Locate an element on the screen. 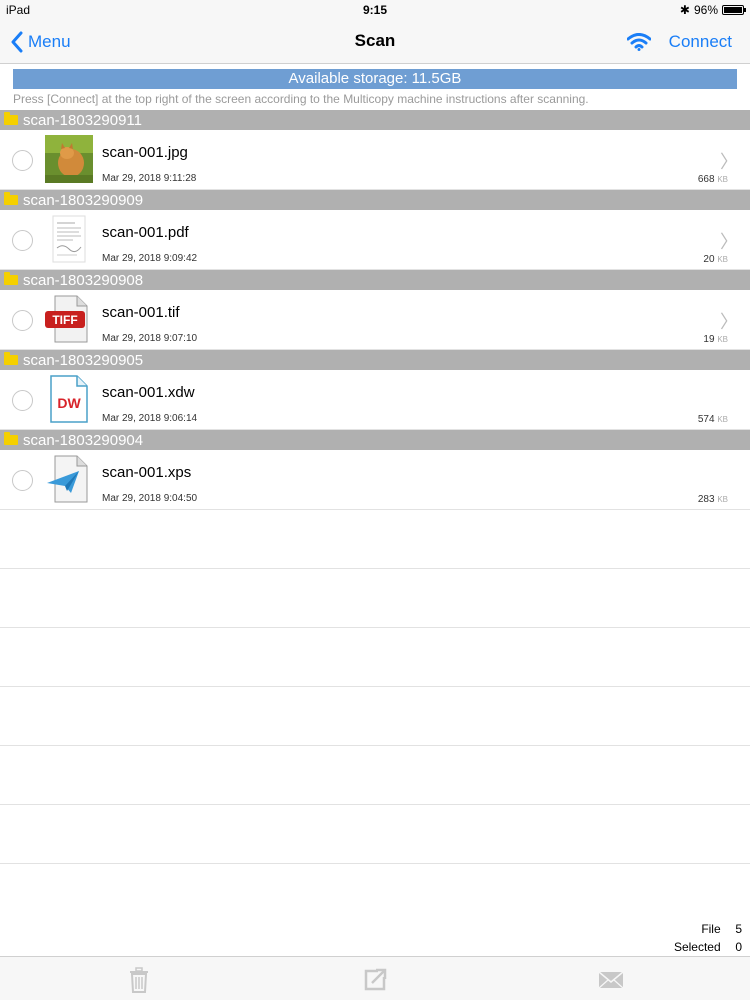 The image size is (750, 1000). folder-header: scan-1803290909 is located at coordinates (375, 200).